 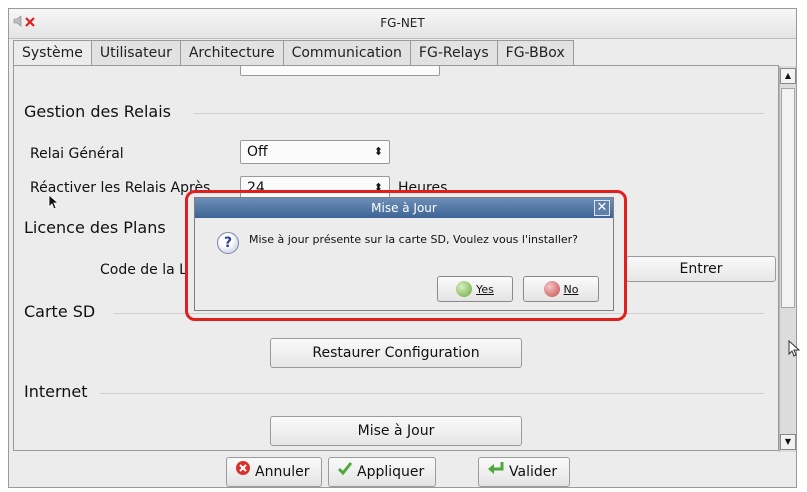 I want to click on scroll-down-icon: ▼, so click(x=788, y=442).